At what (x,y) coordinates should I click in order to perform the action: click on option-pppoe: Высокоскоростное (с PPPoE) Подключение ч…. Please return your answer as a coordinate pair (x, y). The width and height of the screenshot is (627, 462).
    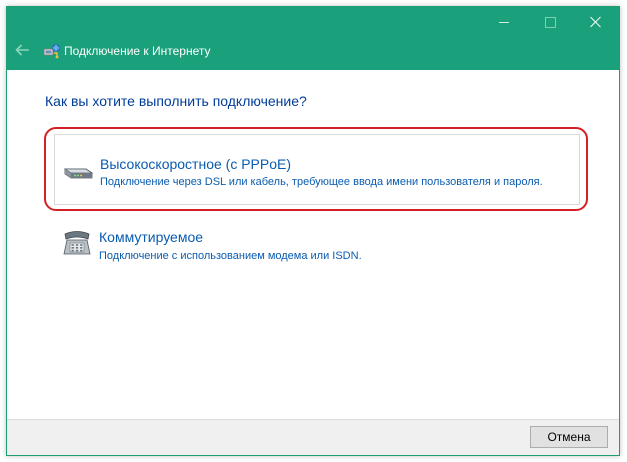
    Looking at the image, I should click on (317, 169).